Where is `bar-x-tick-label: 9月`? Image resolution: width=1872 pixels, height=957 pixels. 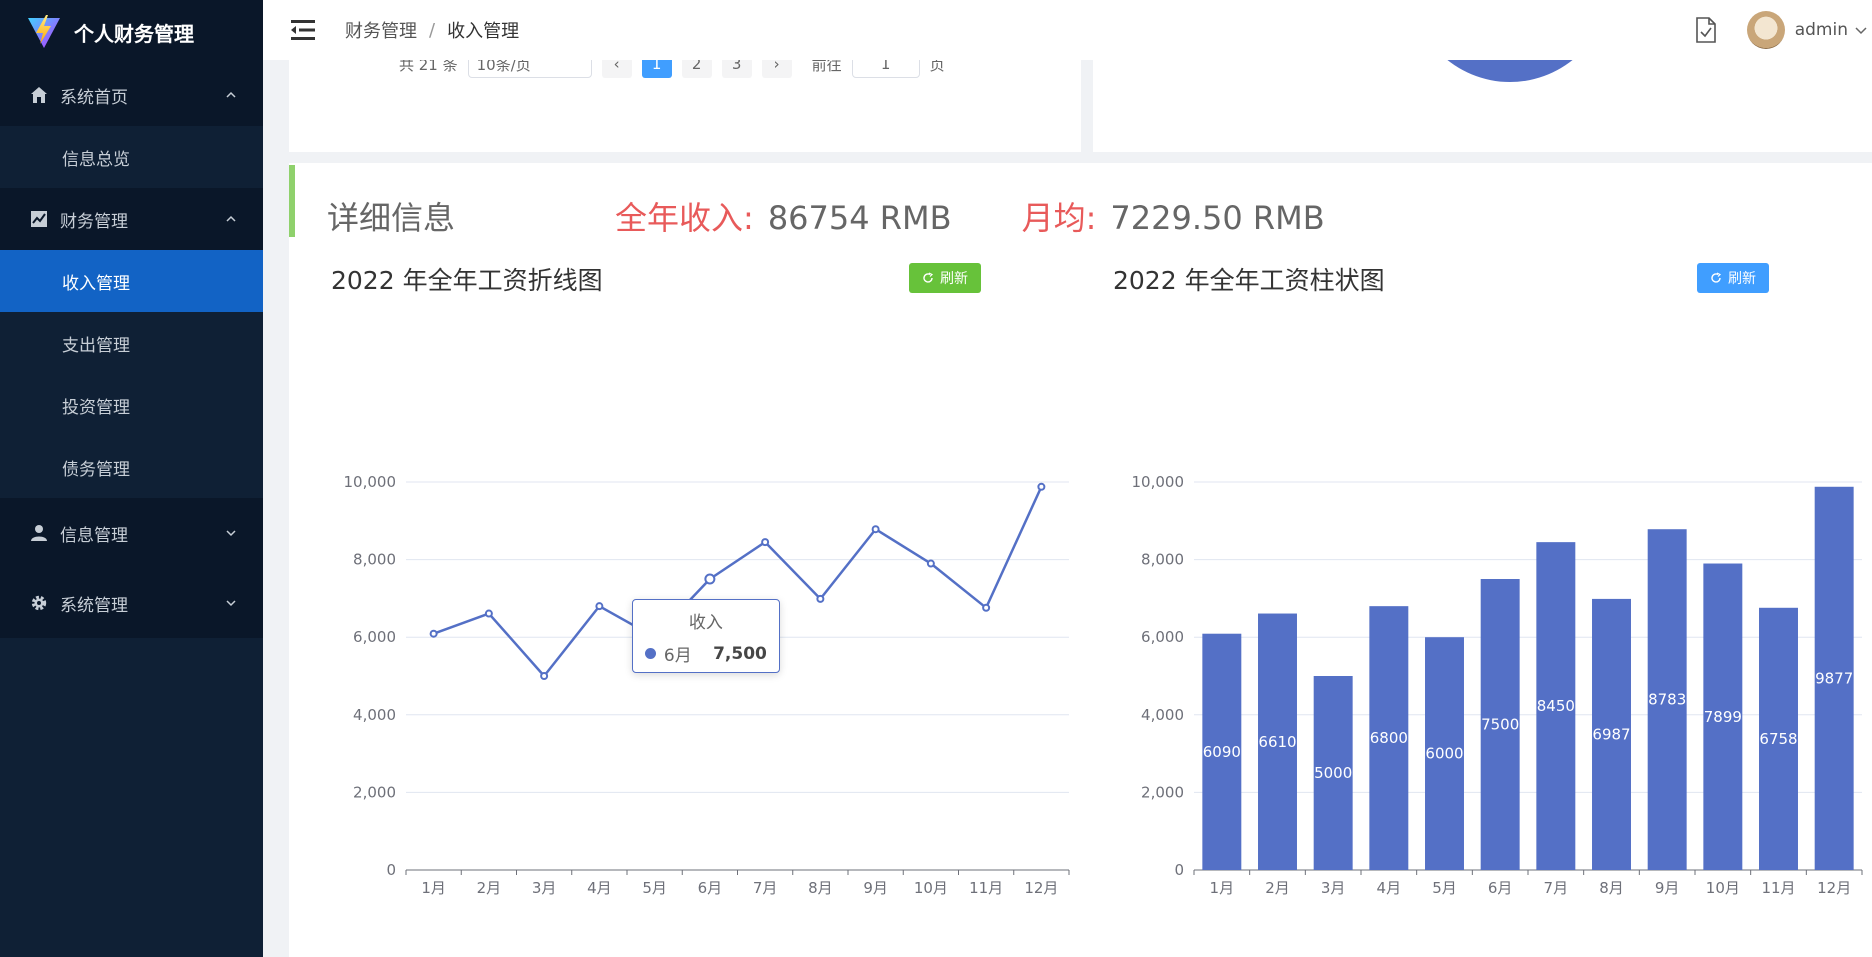 bar-x-tick-label: 9月 is located at coordinates (1667, 888).